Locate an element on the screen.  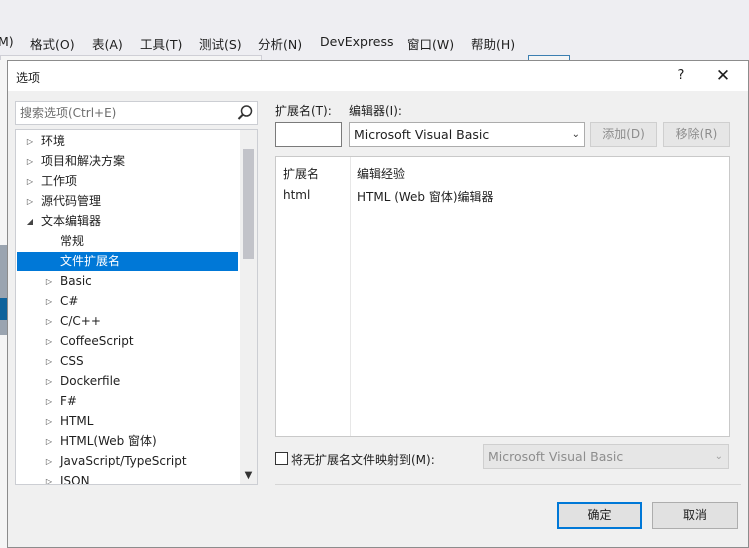
tree-item: ▷ CSS is located at coordinates (127, 361).